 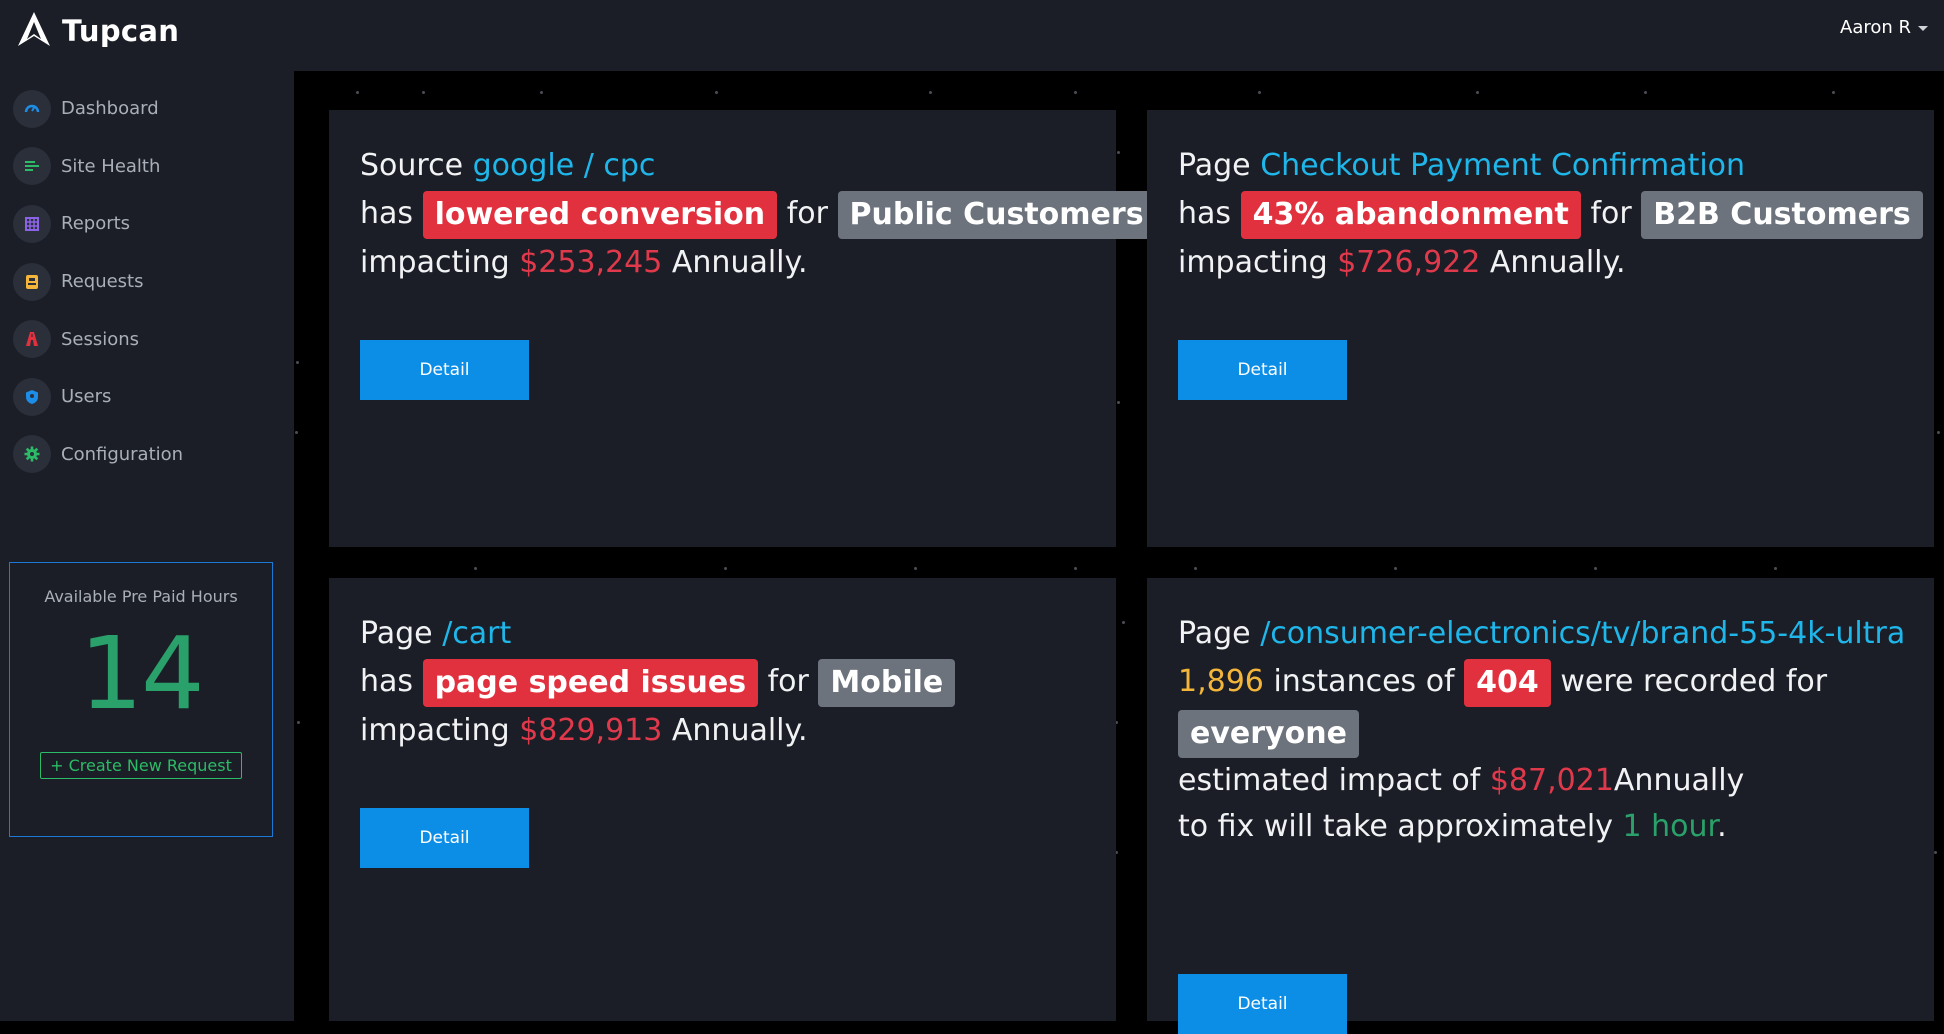 I want to click on issue-badge: lowered conversion, so click(x=600, y=215).